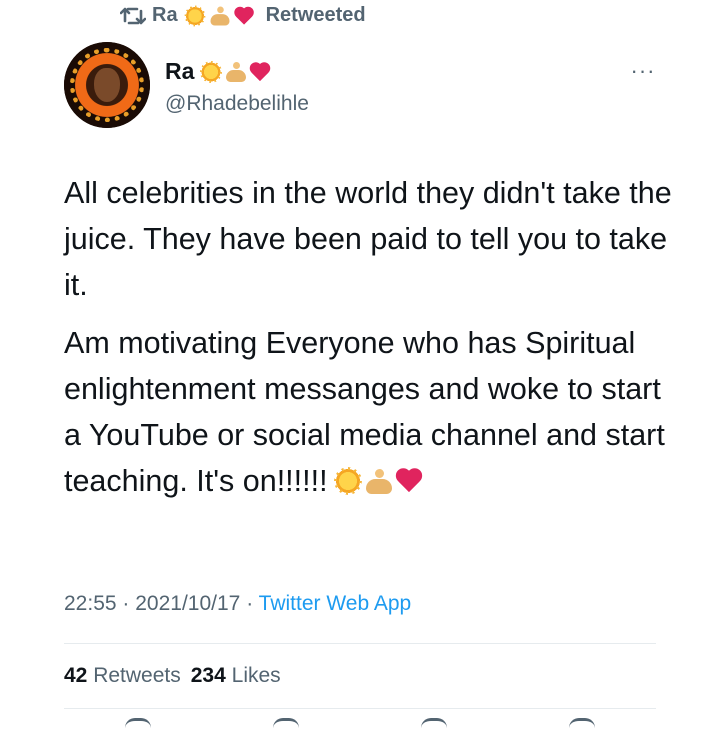 The width and height of the screenshot is (720, 731). What do you see at coordinates (165, 15) in the screenshot?
I see `retweeter-name: Ra` at bounding box center [165, 15].